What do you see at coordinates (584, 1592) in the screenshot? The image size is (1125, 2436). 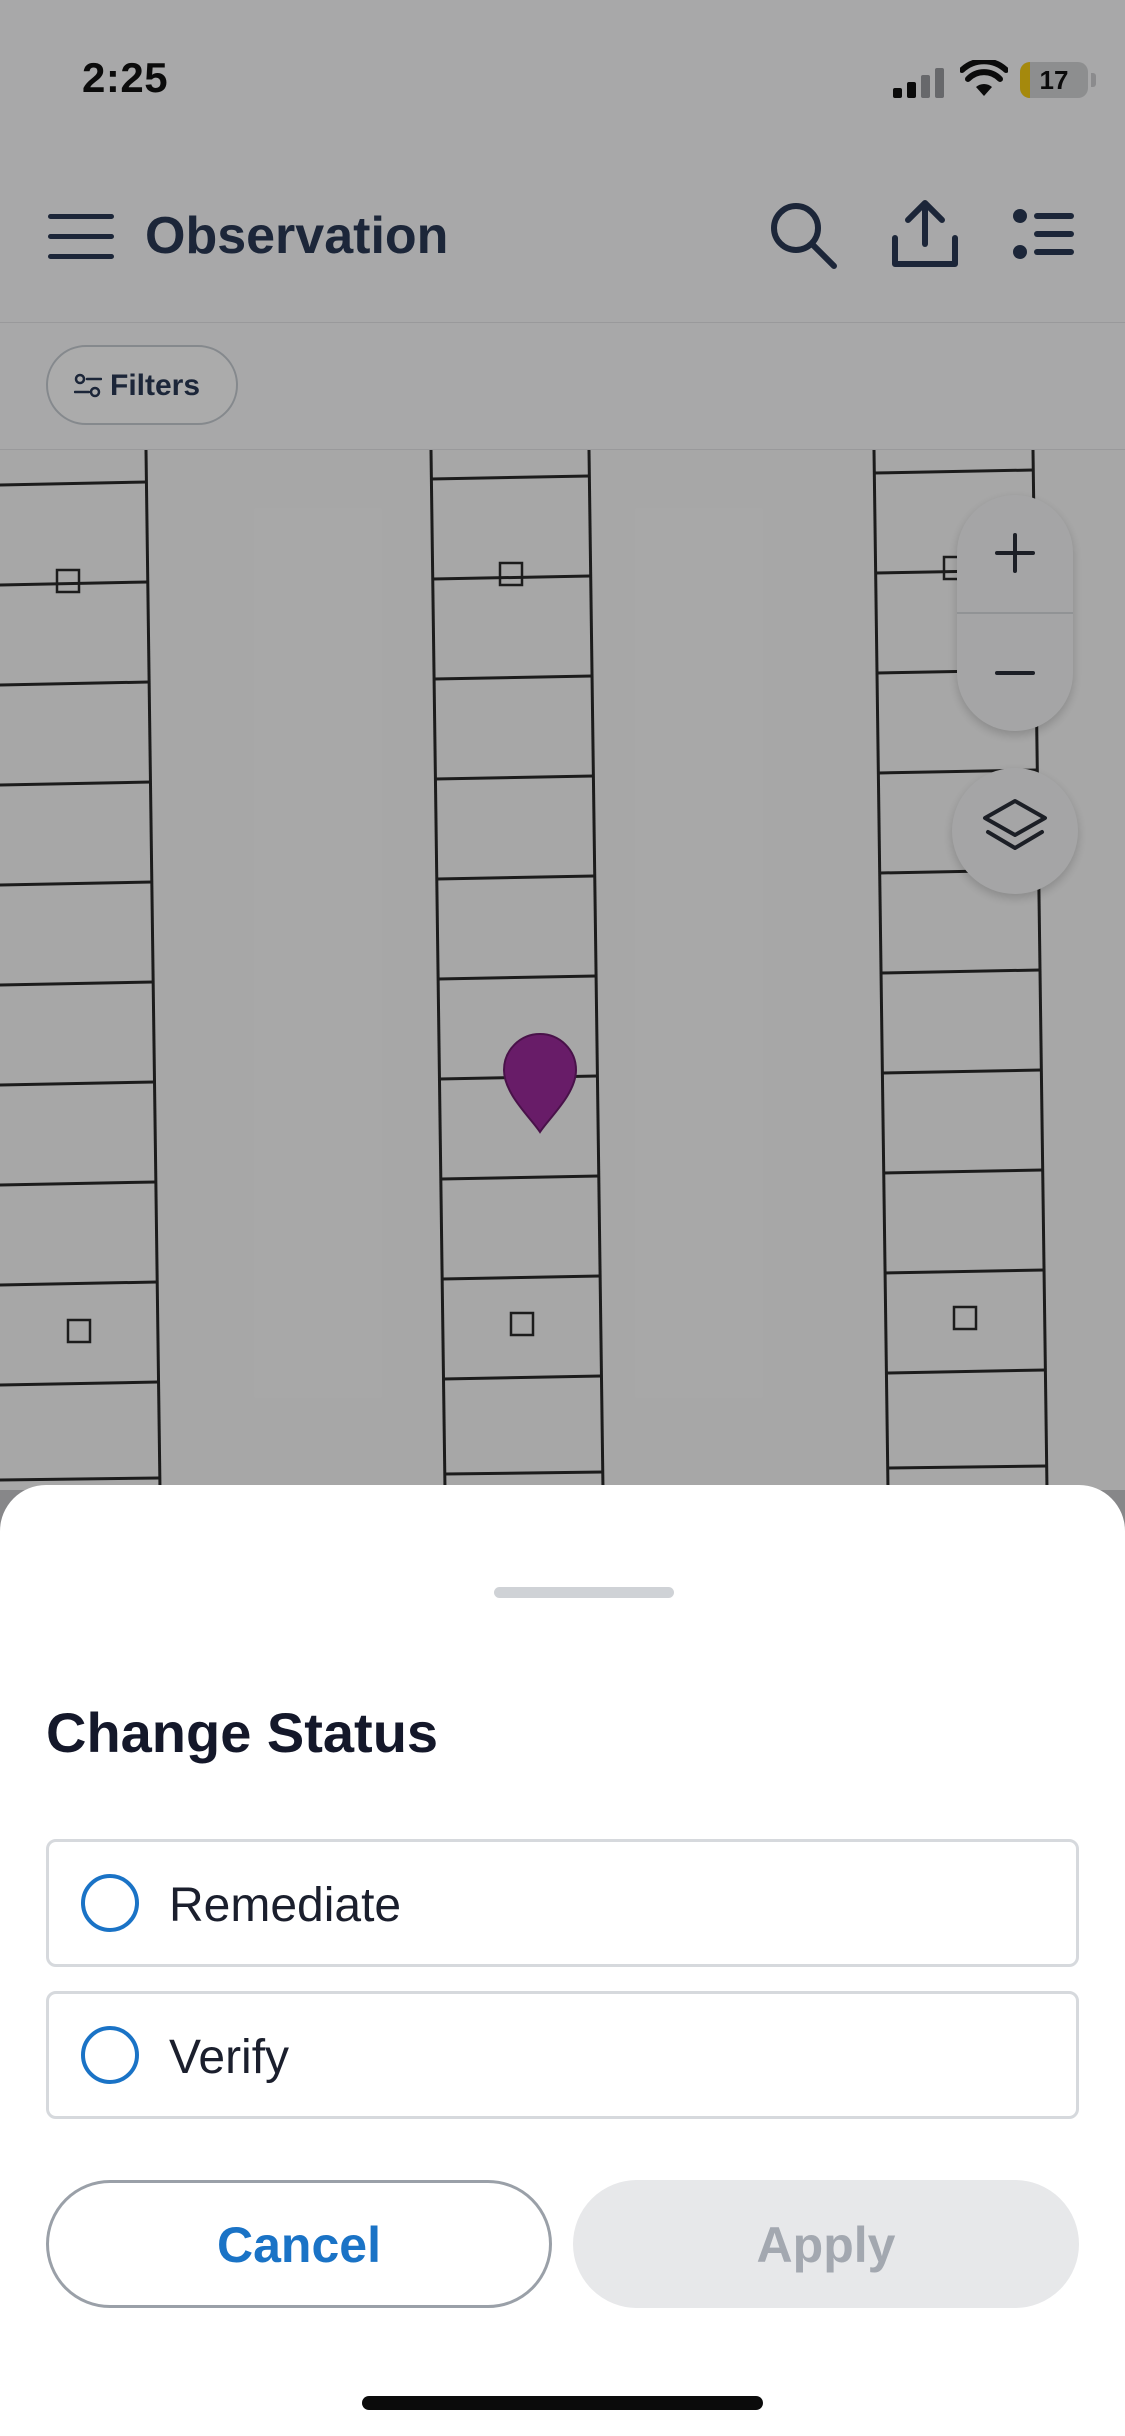 I see `sheet-grabber` at bounding box center [584, 1592].